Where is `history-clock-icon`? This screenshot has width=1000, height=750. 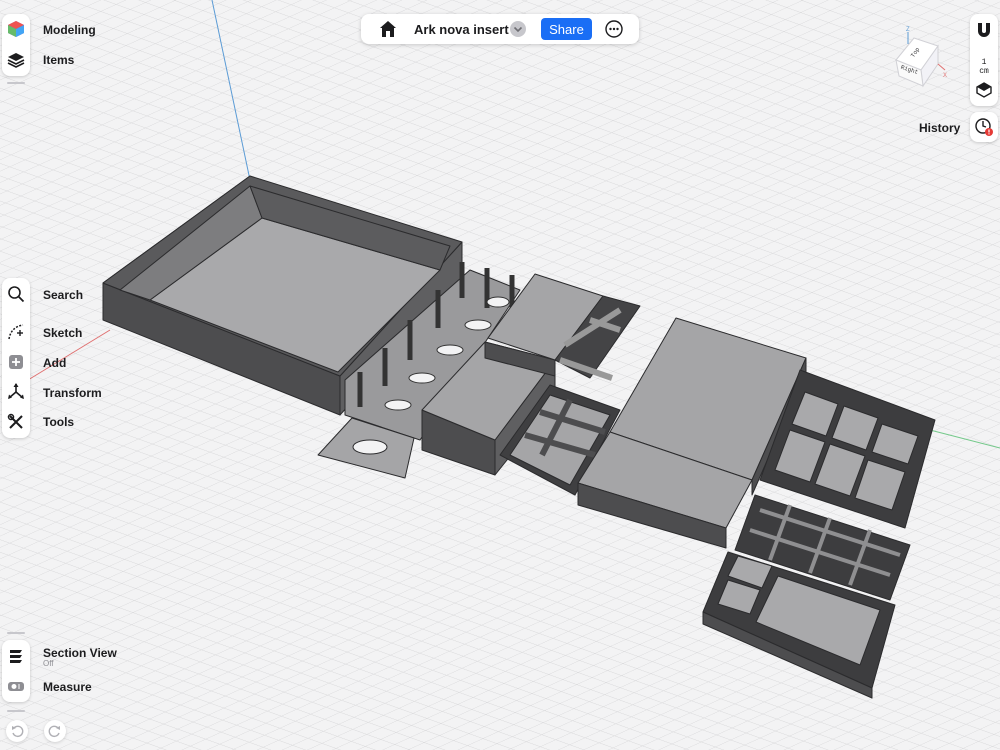
history-clock-icon is located at coordinates (984, 127).